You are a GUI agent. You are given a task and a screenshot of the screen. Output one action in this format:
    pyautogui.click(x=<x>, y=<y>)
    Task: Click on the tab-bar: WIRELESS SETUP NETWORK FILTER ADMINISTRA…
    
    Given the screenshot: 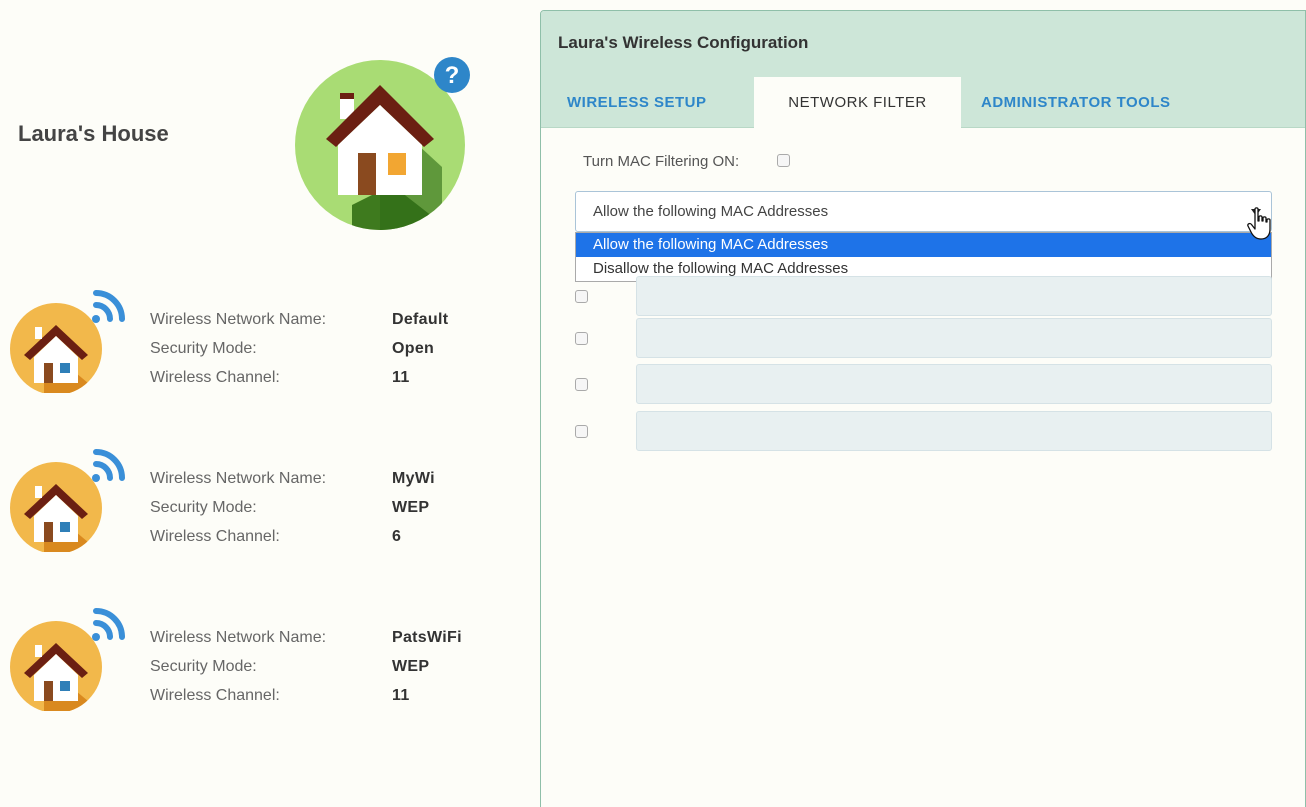 What is the action you would take?
    pyautogui.click(x=923, y=103)
    